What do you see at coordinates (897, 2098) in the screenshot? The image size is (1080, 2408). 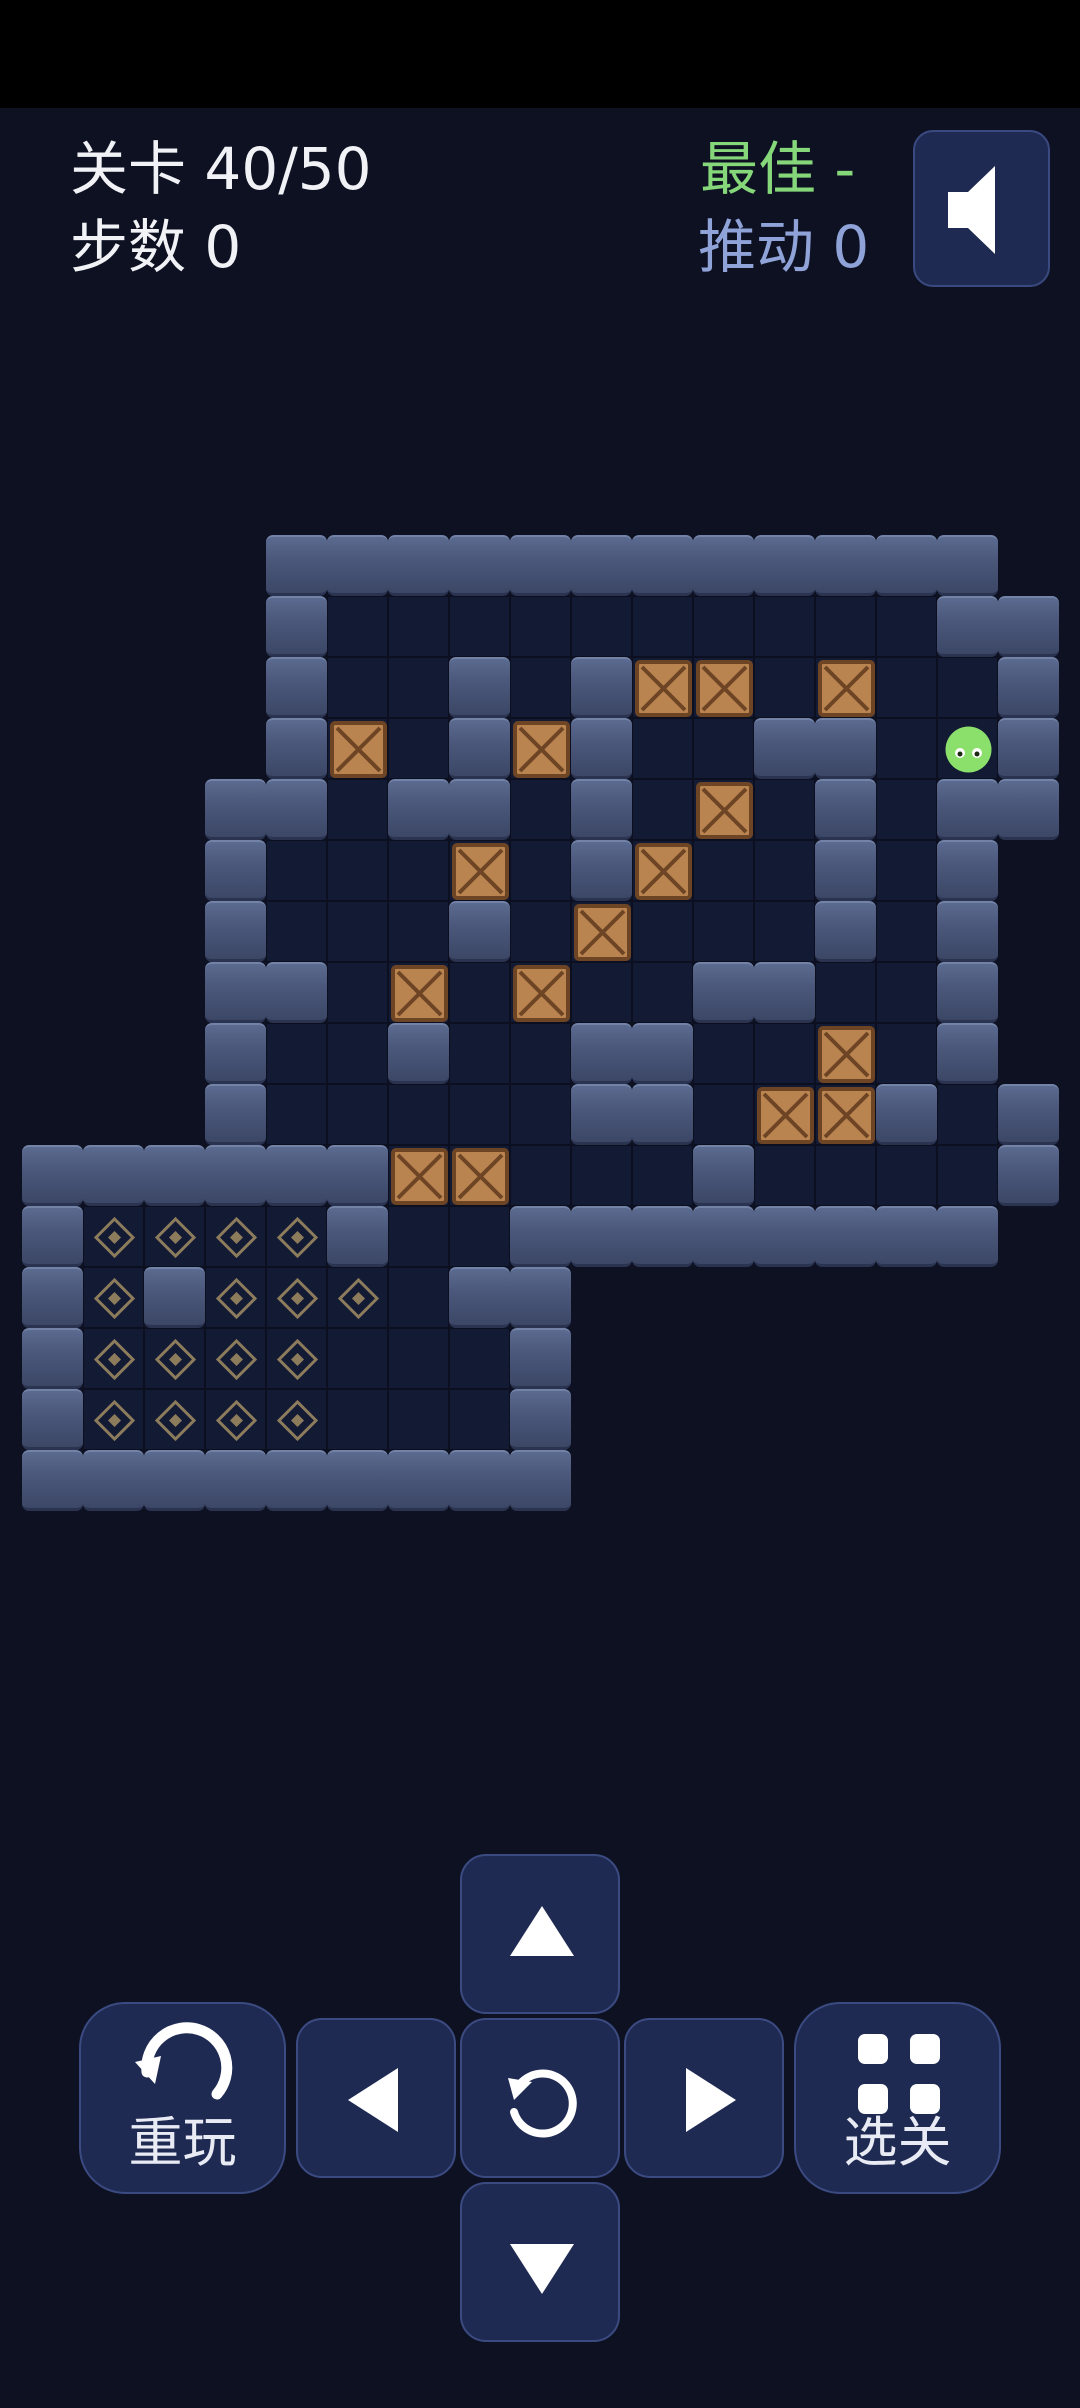 I see `level-select-button: 选关` at bounding box center [897, 2098].